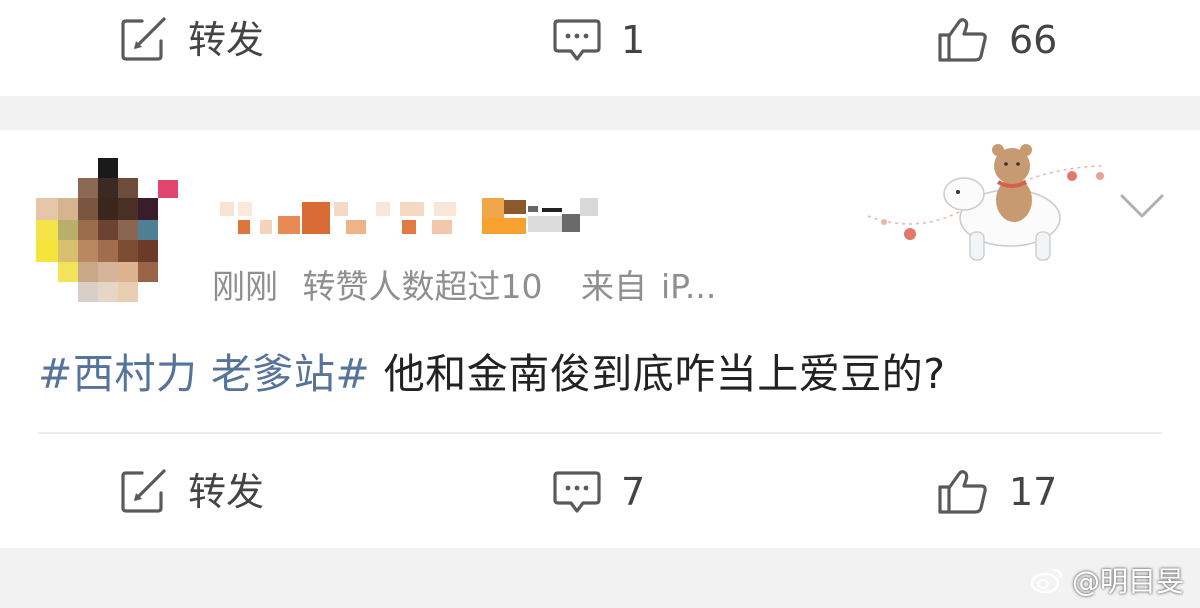 The image size is (1200, 608). Describe the element at coordinates (633, 492) in the screenshot. I see `comment-count: 7` at that location.